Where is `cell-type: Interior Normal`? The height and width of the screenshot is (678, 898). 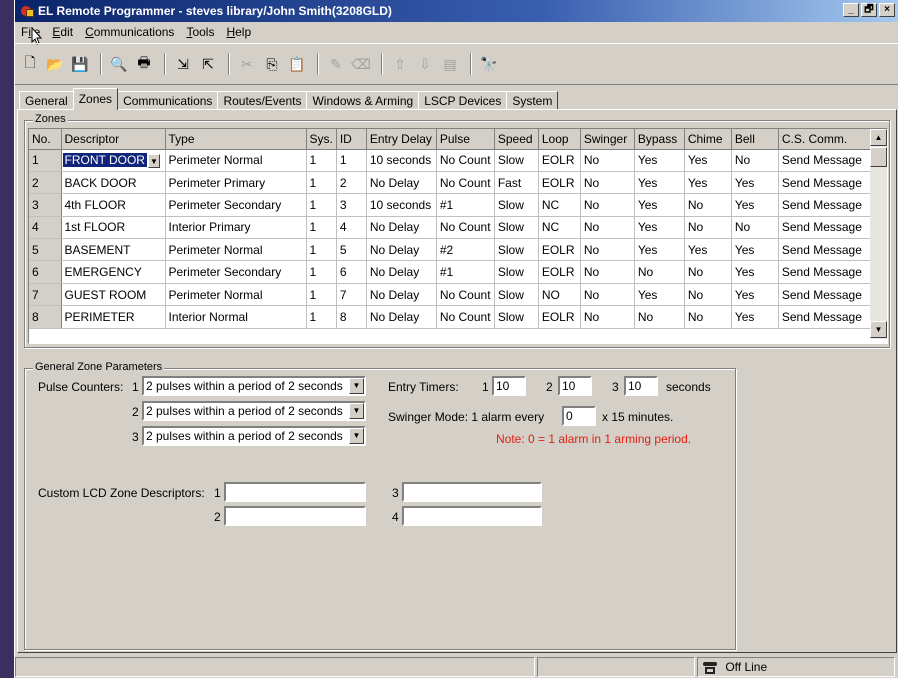 cell-type: Interior Normal is located at coordinates (236, 317).